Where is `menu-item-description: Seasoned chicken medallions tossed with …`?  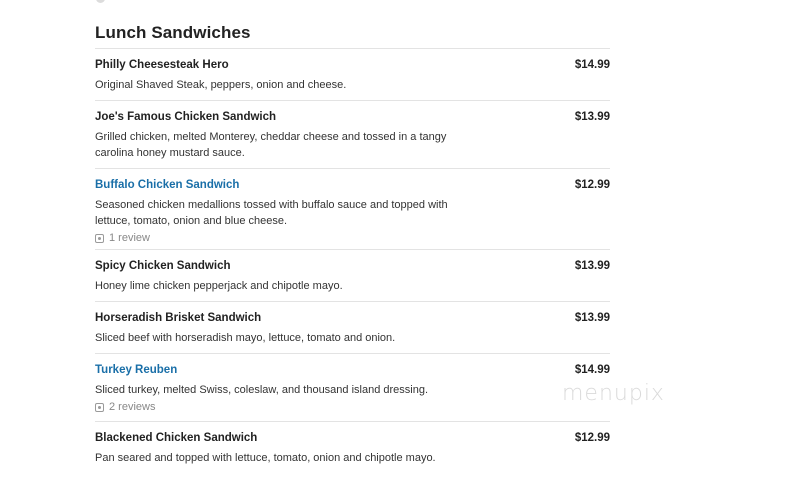 menu-item-description: Seasoned chicken medallions tossed with … is located at coordinates (271, 213).